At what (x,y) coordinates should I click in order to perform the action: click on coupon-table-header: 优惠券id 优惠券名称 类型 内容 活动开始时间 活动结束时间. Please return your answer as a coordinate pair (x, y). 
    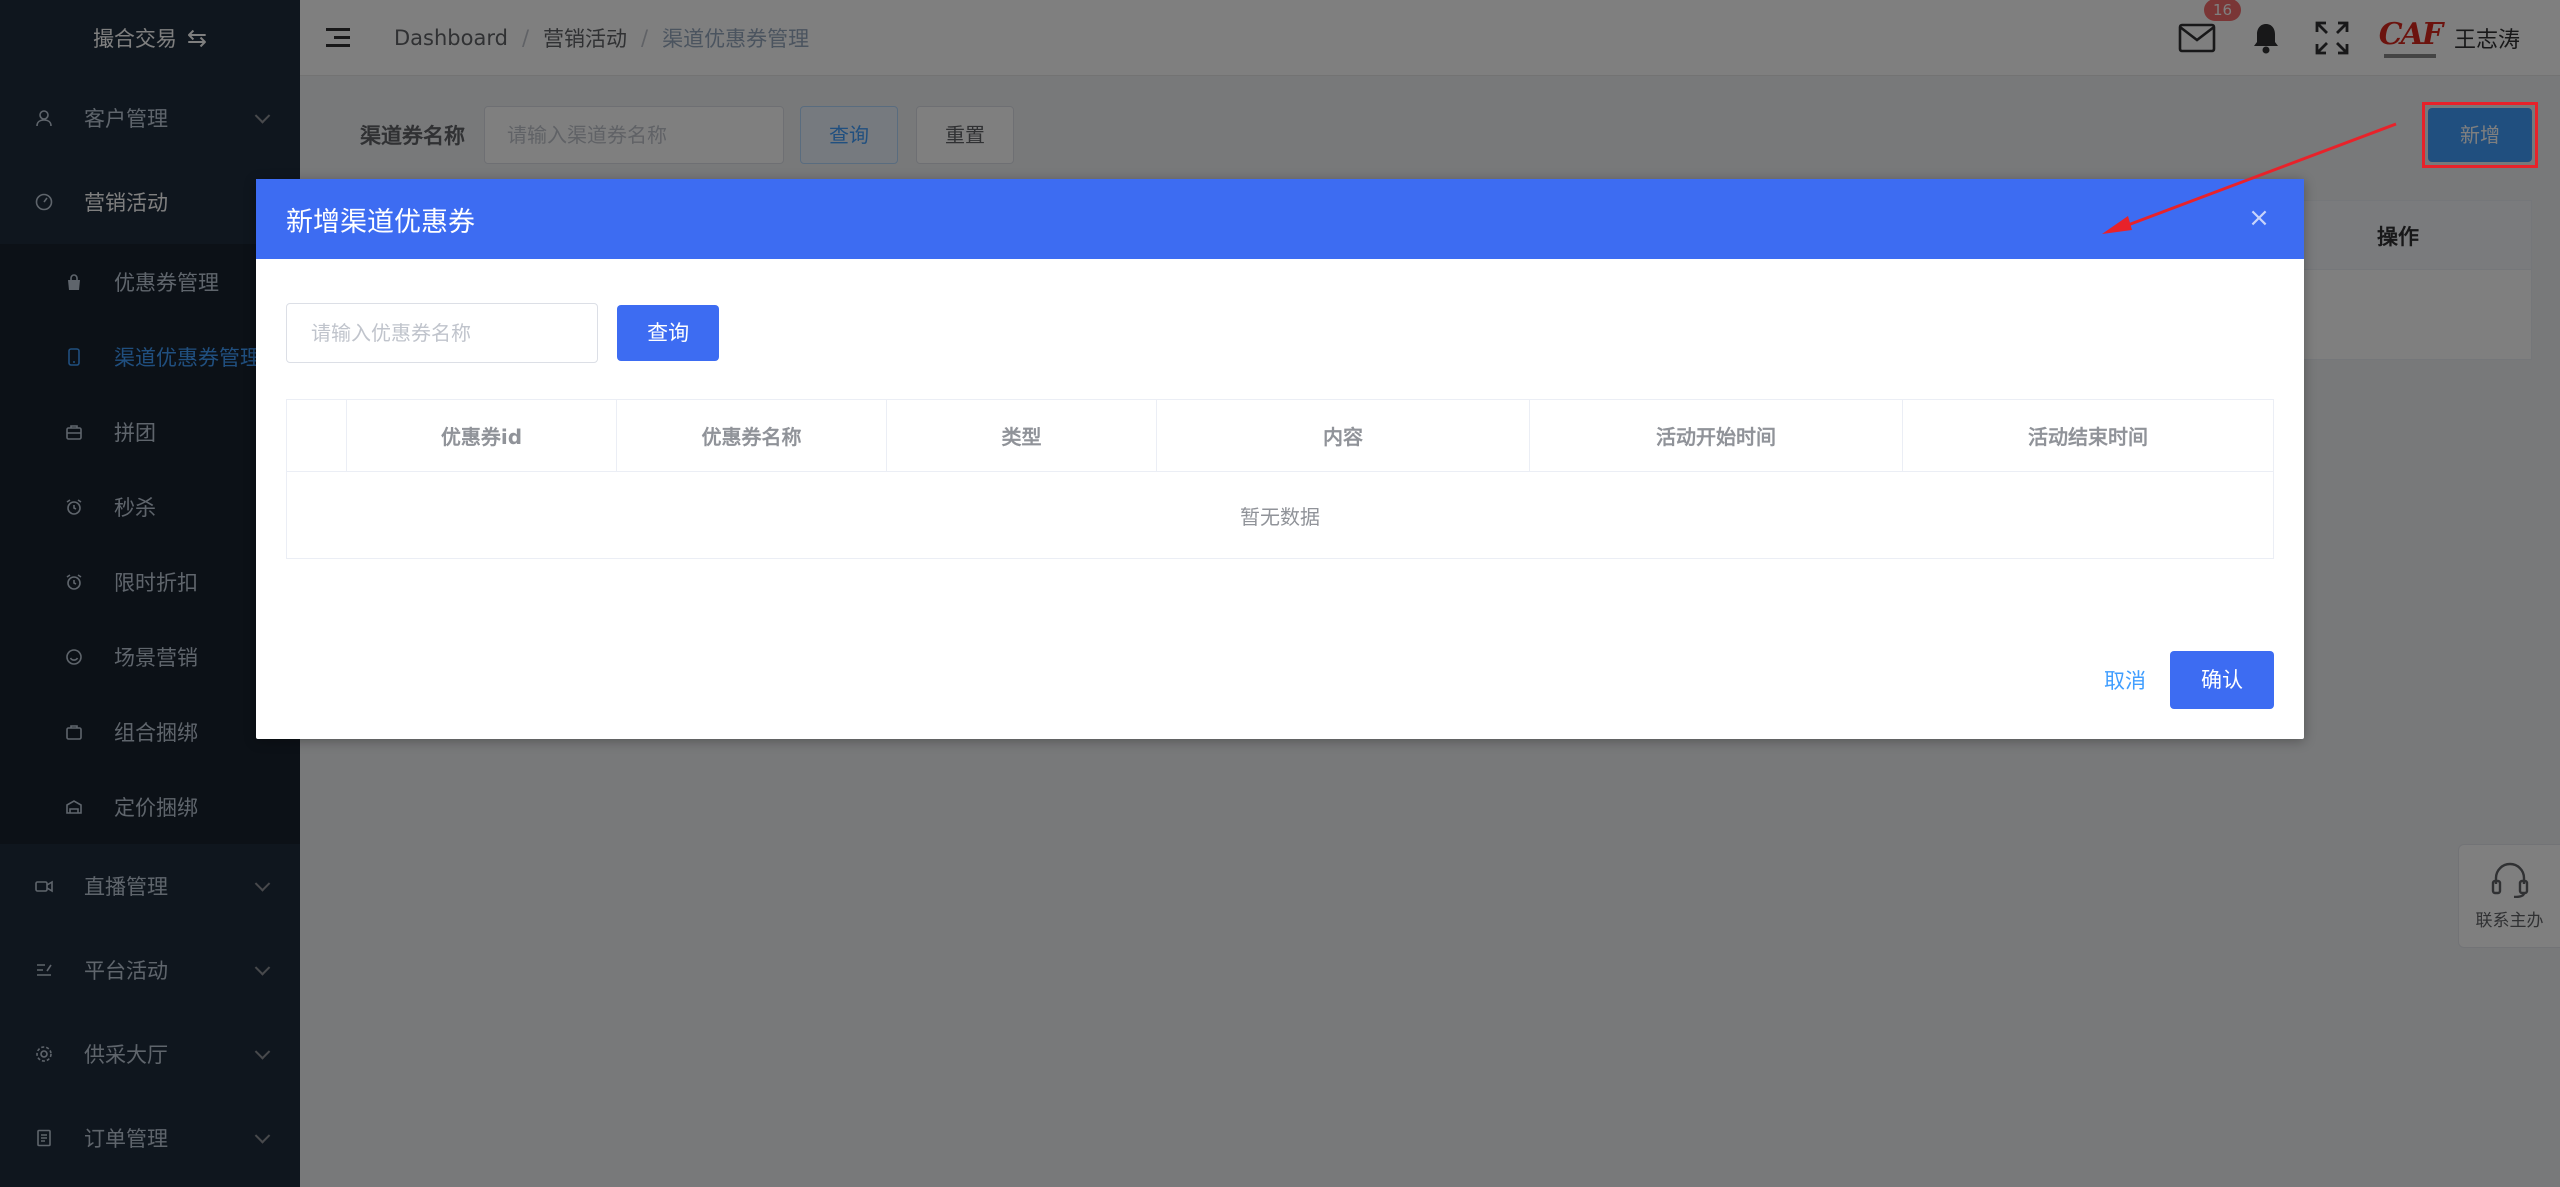
    Looking at the image, I should click on (1280, 436).